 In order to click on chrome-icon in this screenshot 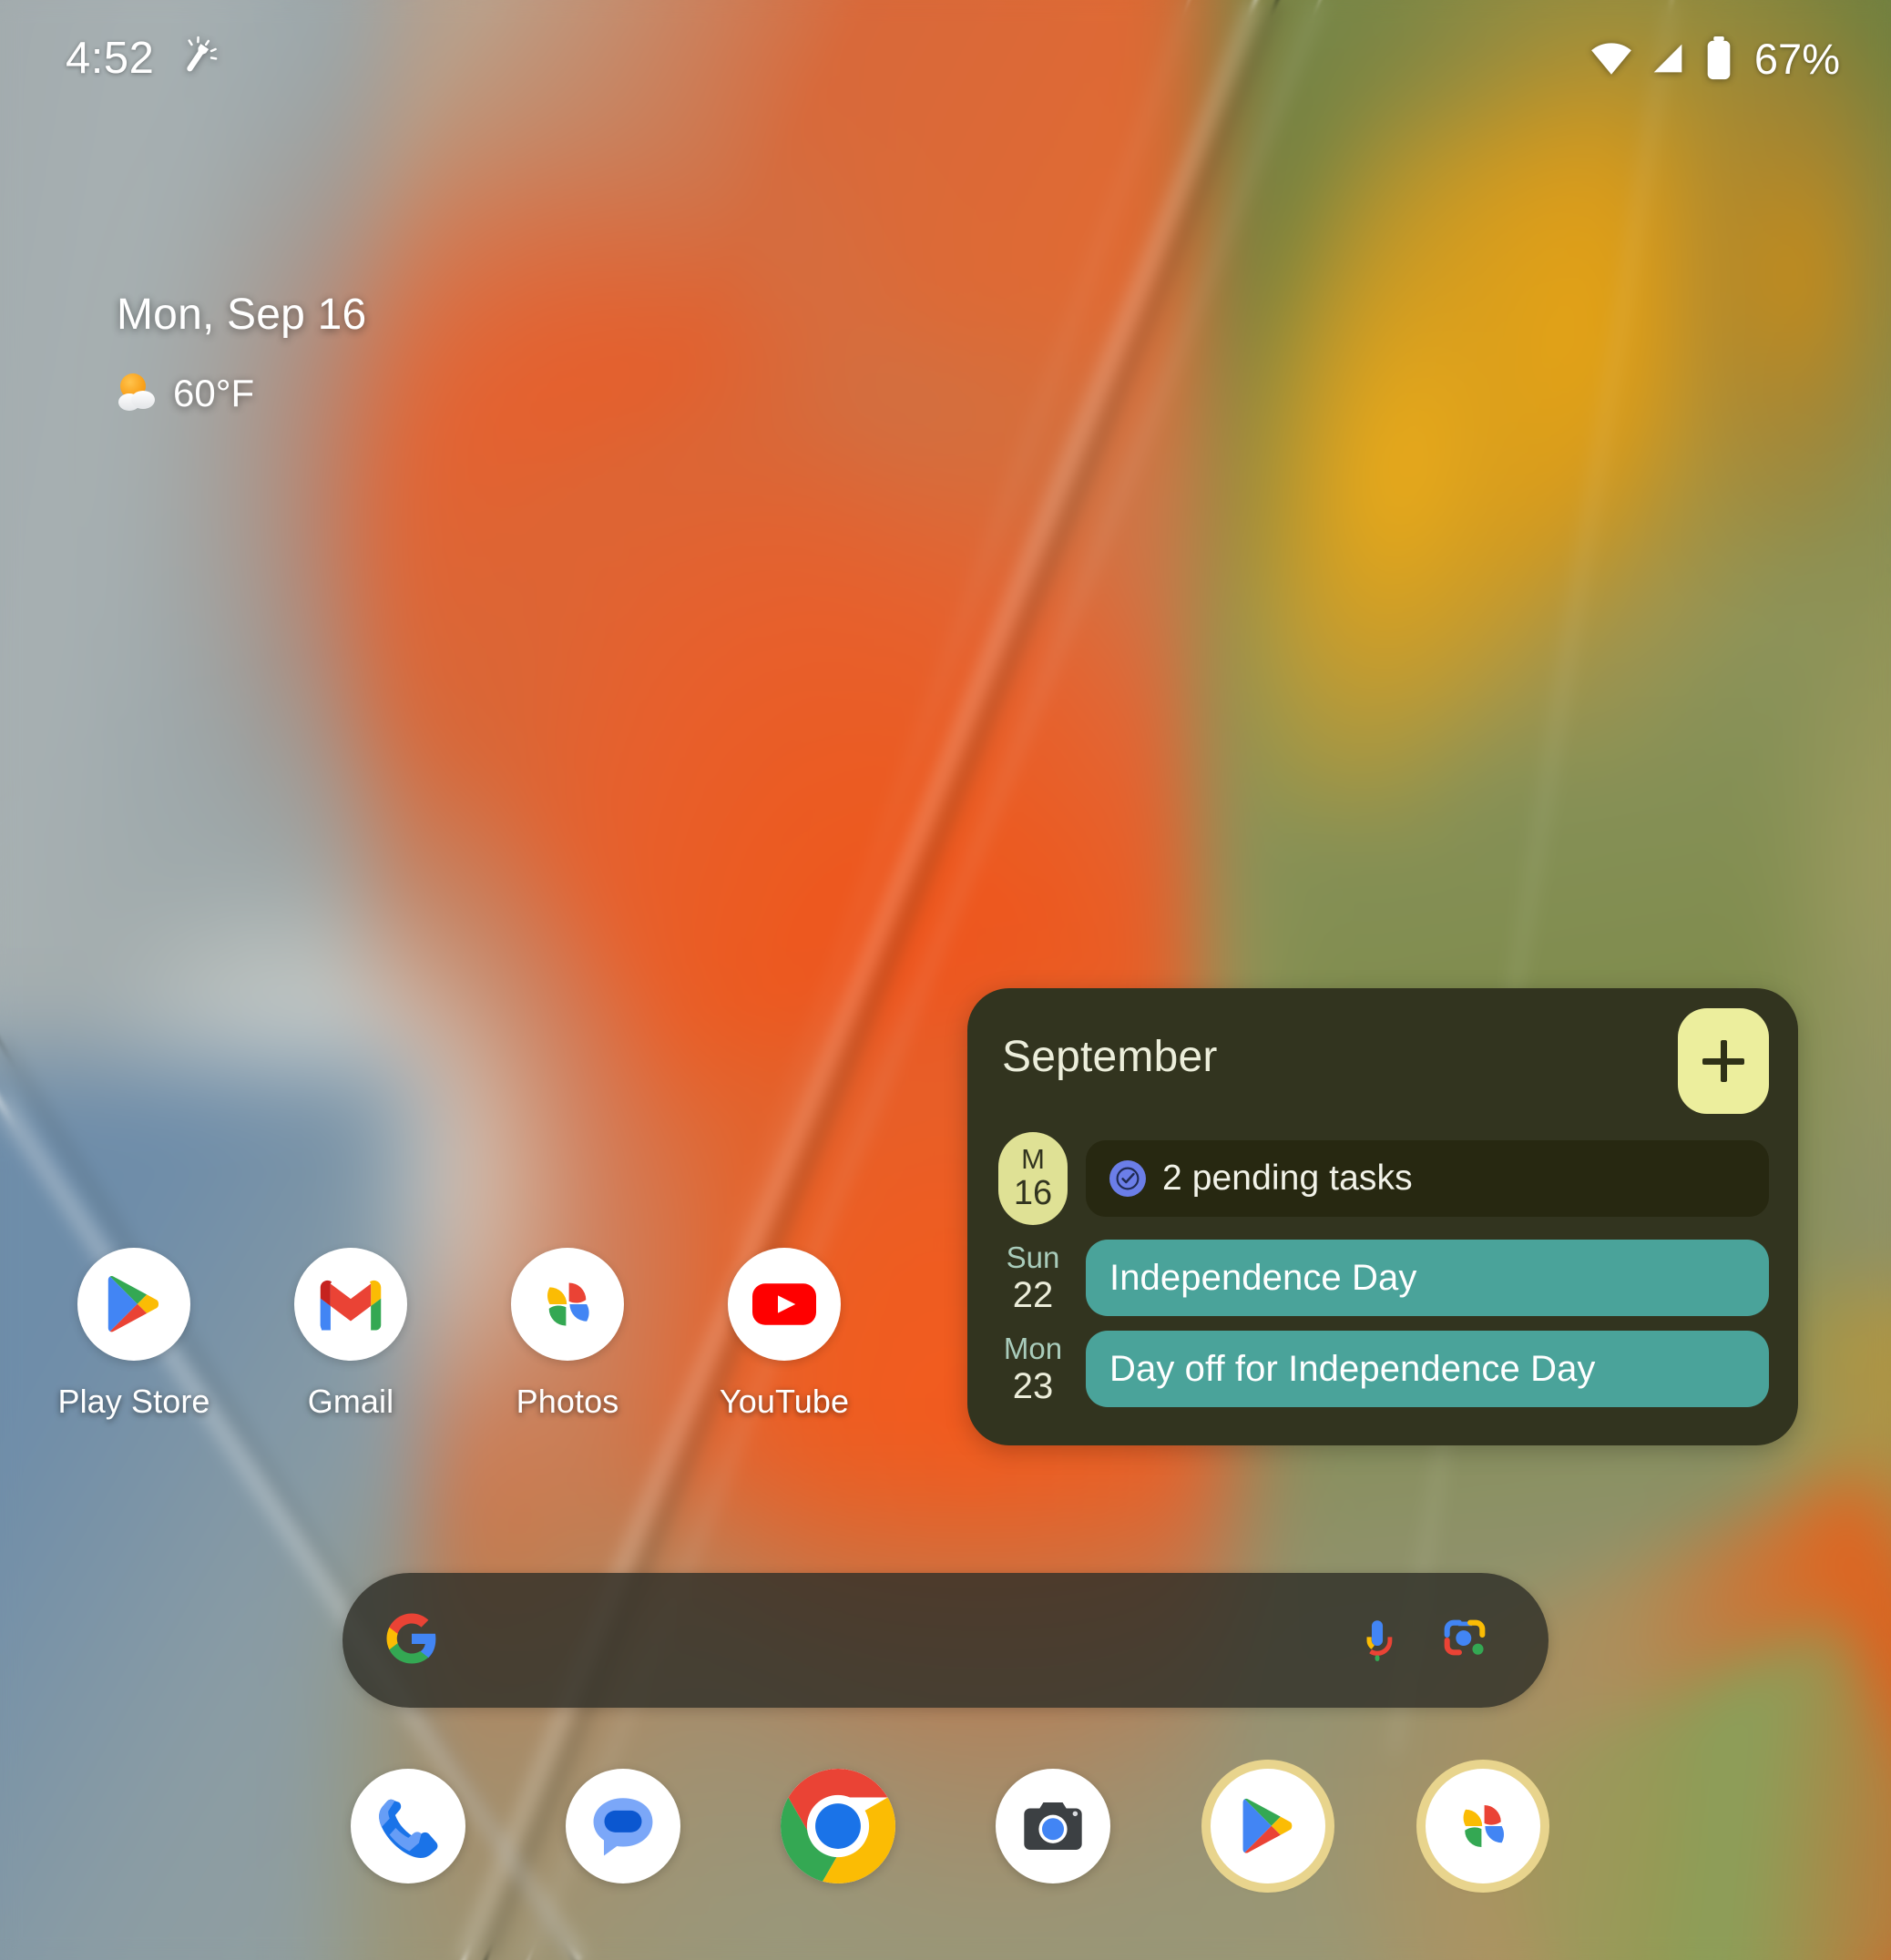, I will do `click(838, 1826)`.